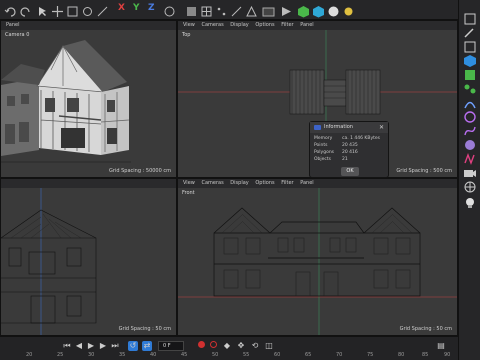 This screenshot has width=480, height=360. I want to click on loop-icon: ↺, so click(133, 346).